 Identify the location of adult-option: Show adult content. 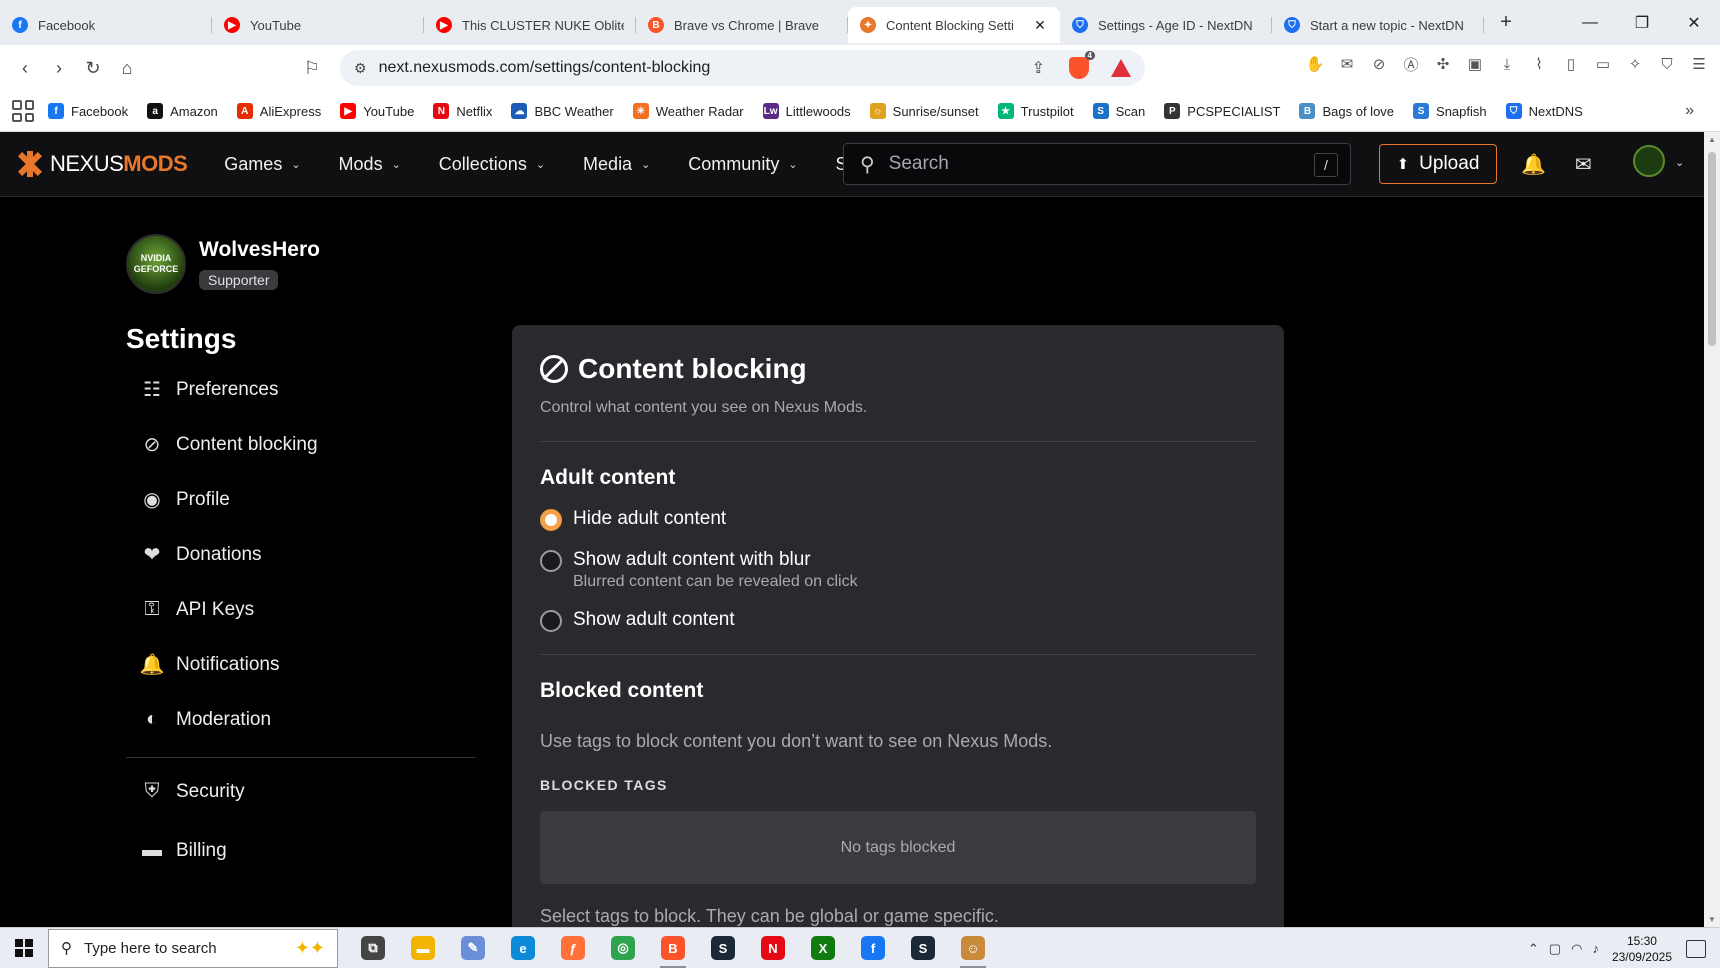
(898, 620).